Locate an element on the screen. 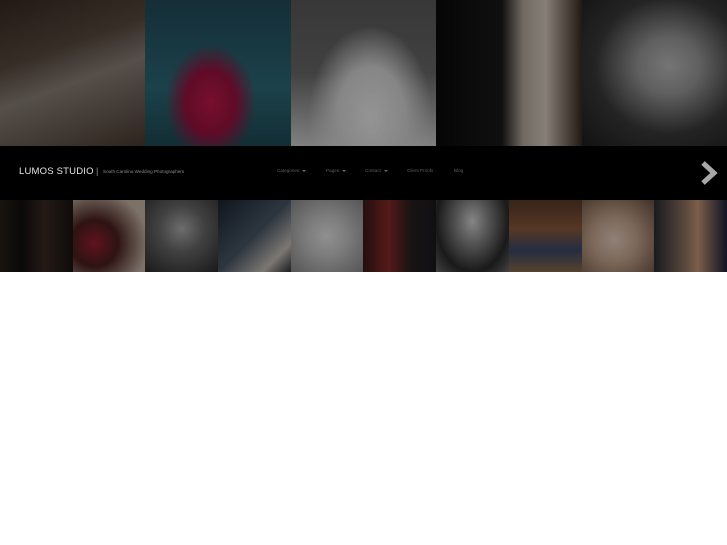 Image resolution: width=727 pixels, height=545 pixels. nav-label: Categories is located at coordinates (288, 170).